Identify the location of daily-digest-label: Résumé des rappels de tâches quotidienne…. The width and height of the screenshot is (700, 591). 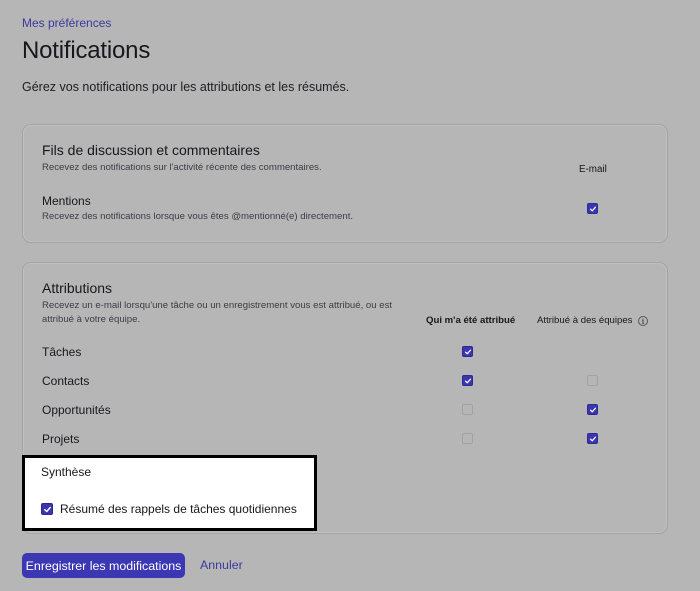
(178, 509).